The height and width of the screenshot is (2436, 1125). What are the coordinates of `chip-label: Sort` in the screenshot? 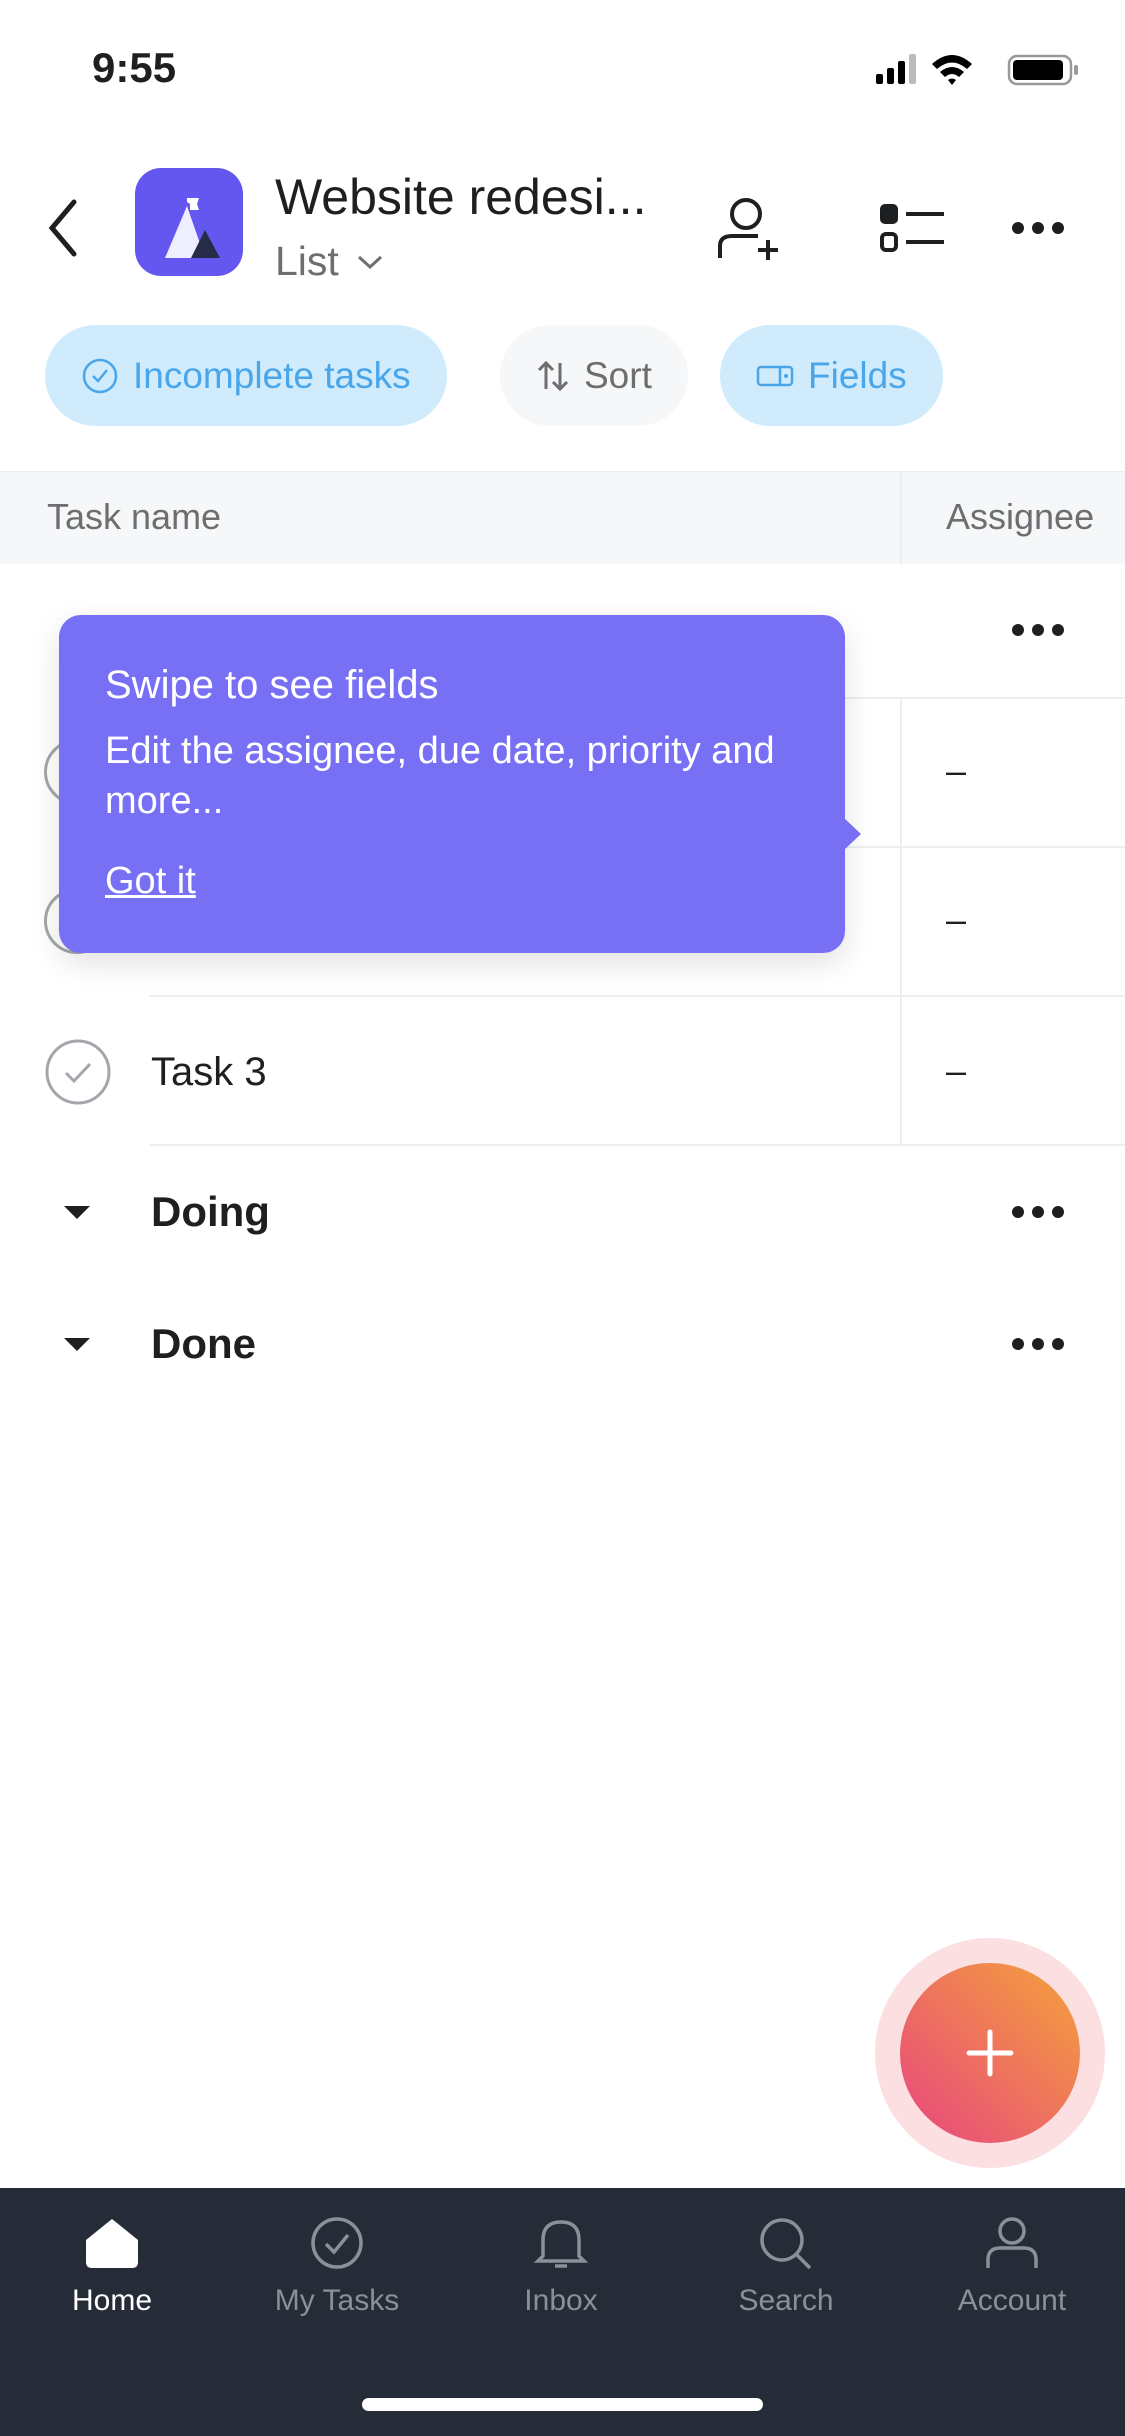 It's located at (618, 375).